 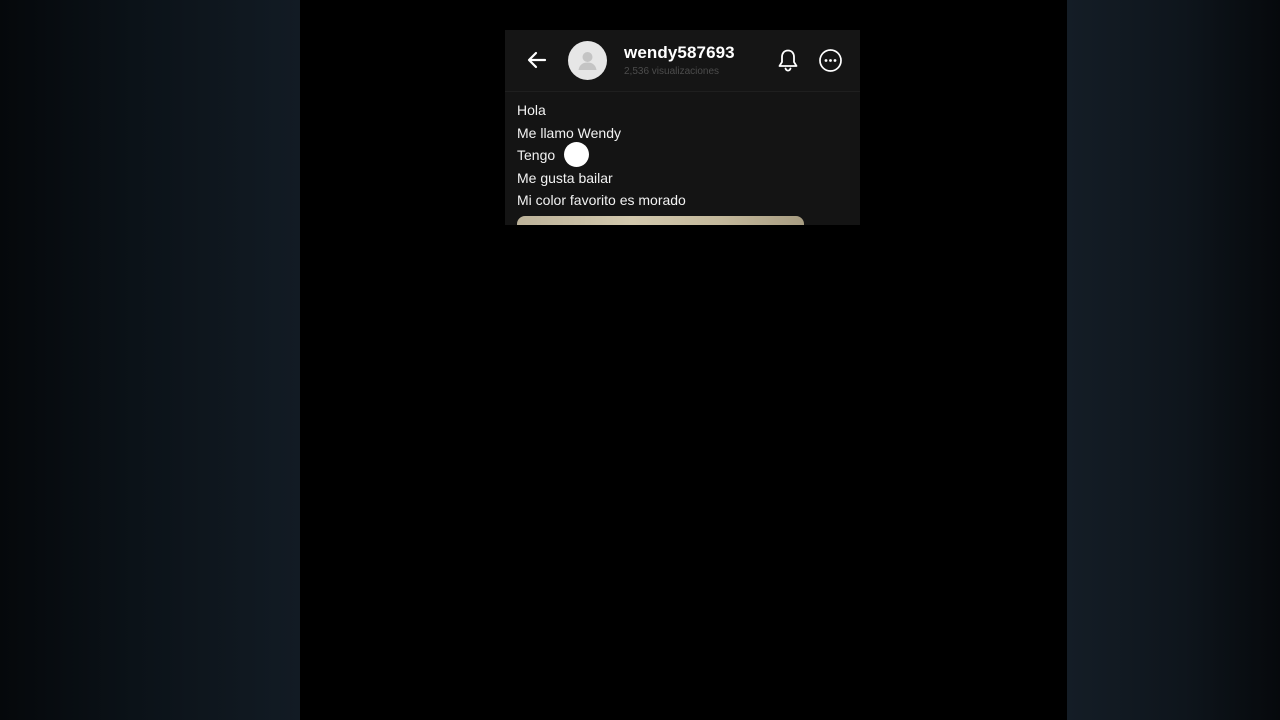 I want to click on view-count: 2,536 visualizaciones, so click(x=672, y=71).